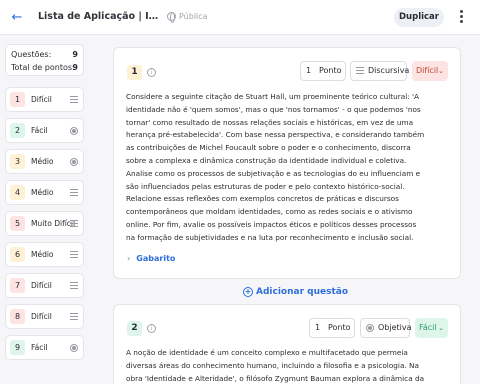 This screenshot has height=384, width=480. Describe the element at coordinates (389, 70) in the screenshot. I see `question-type-label: Discursiva` at that location.